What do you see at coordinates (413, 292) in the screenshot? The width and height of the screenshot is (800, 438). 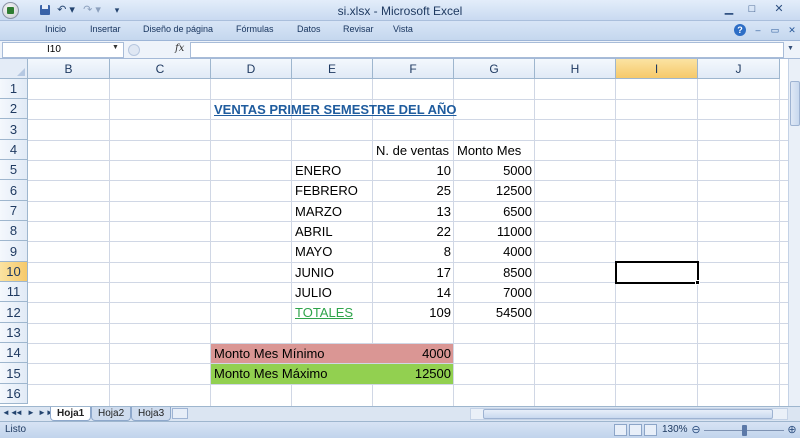 I see `cell-ventas: 14` at bounding box center [413, 292].